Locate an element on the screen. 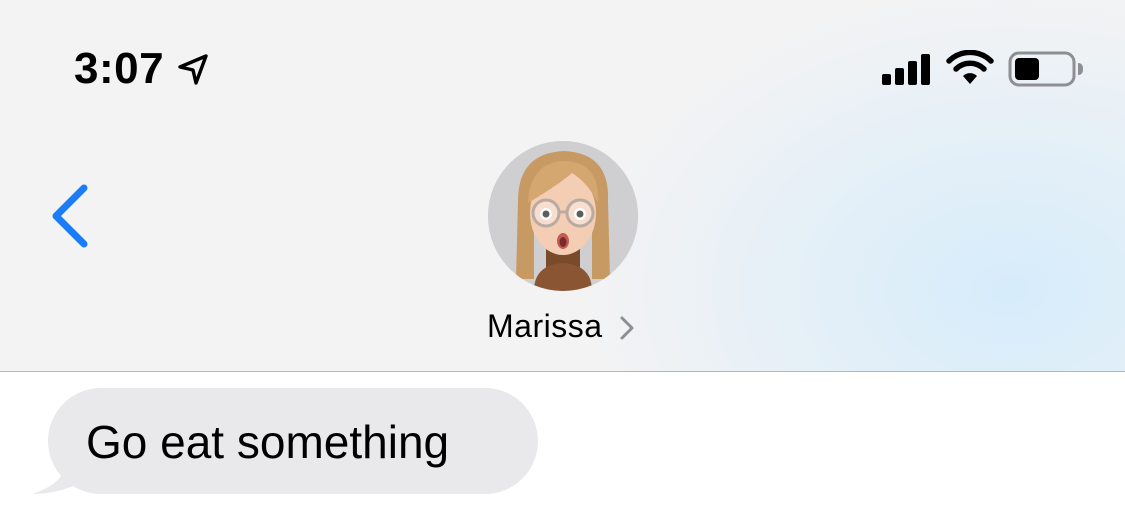  location-arrow-icon is located at coordinates (193, 69).